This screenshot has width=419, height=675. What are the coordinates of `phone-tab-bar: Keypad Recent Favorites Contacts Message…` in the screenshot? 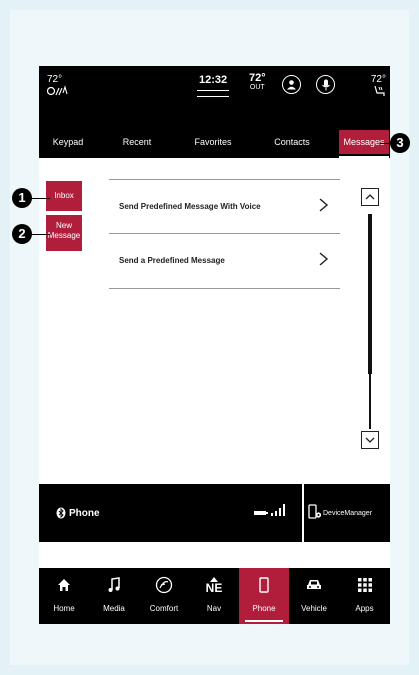 It's located at (214, 142).